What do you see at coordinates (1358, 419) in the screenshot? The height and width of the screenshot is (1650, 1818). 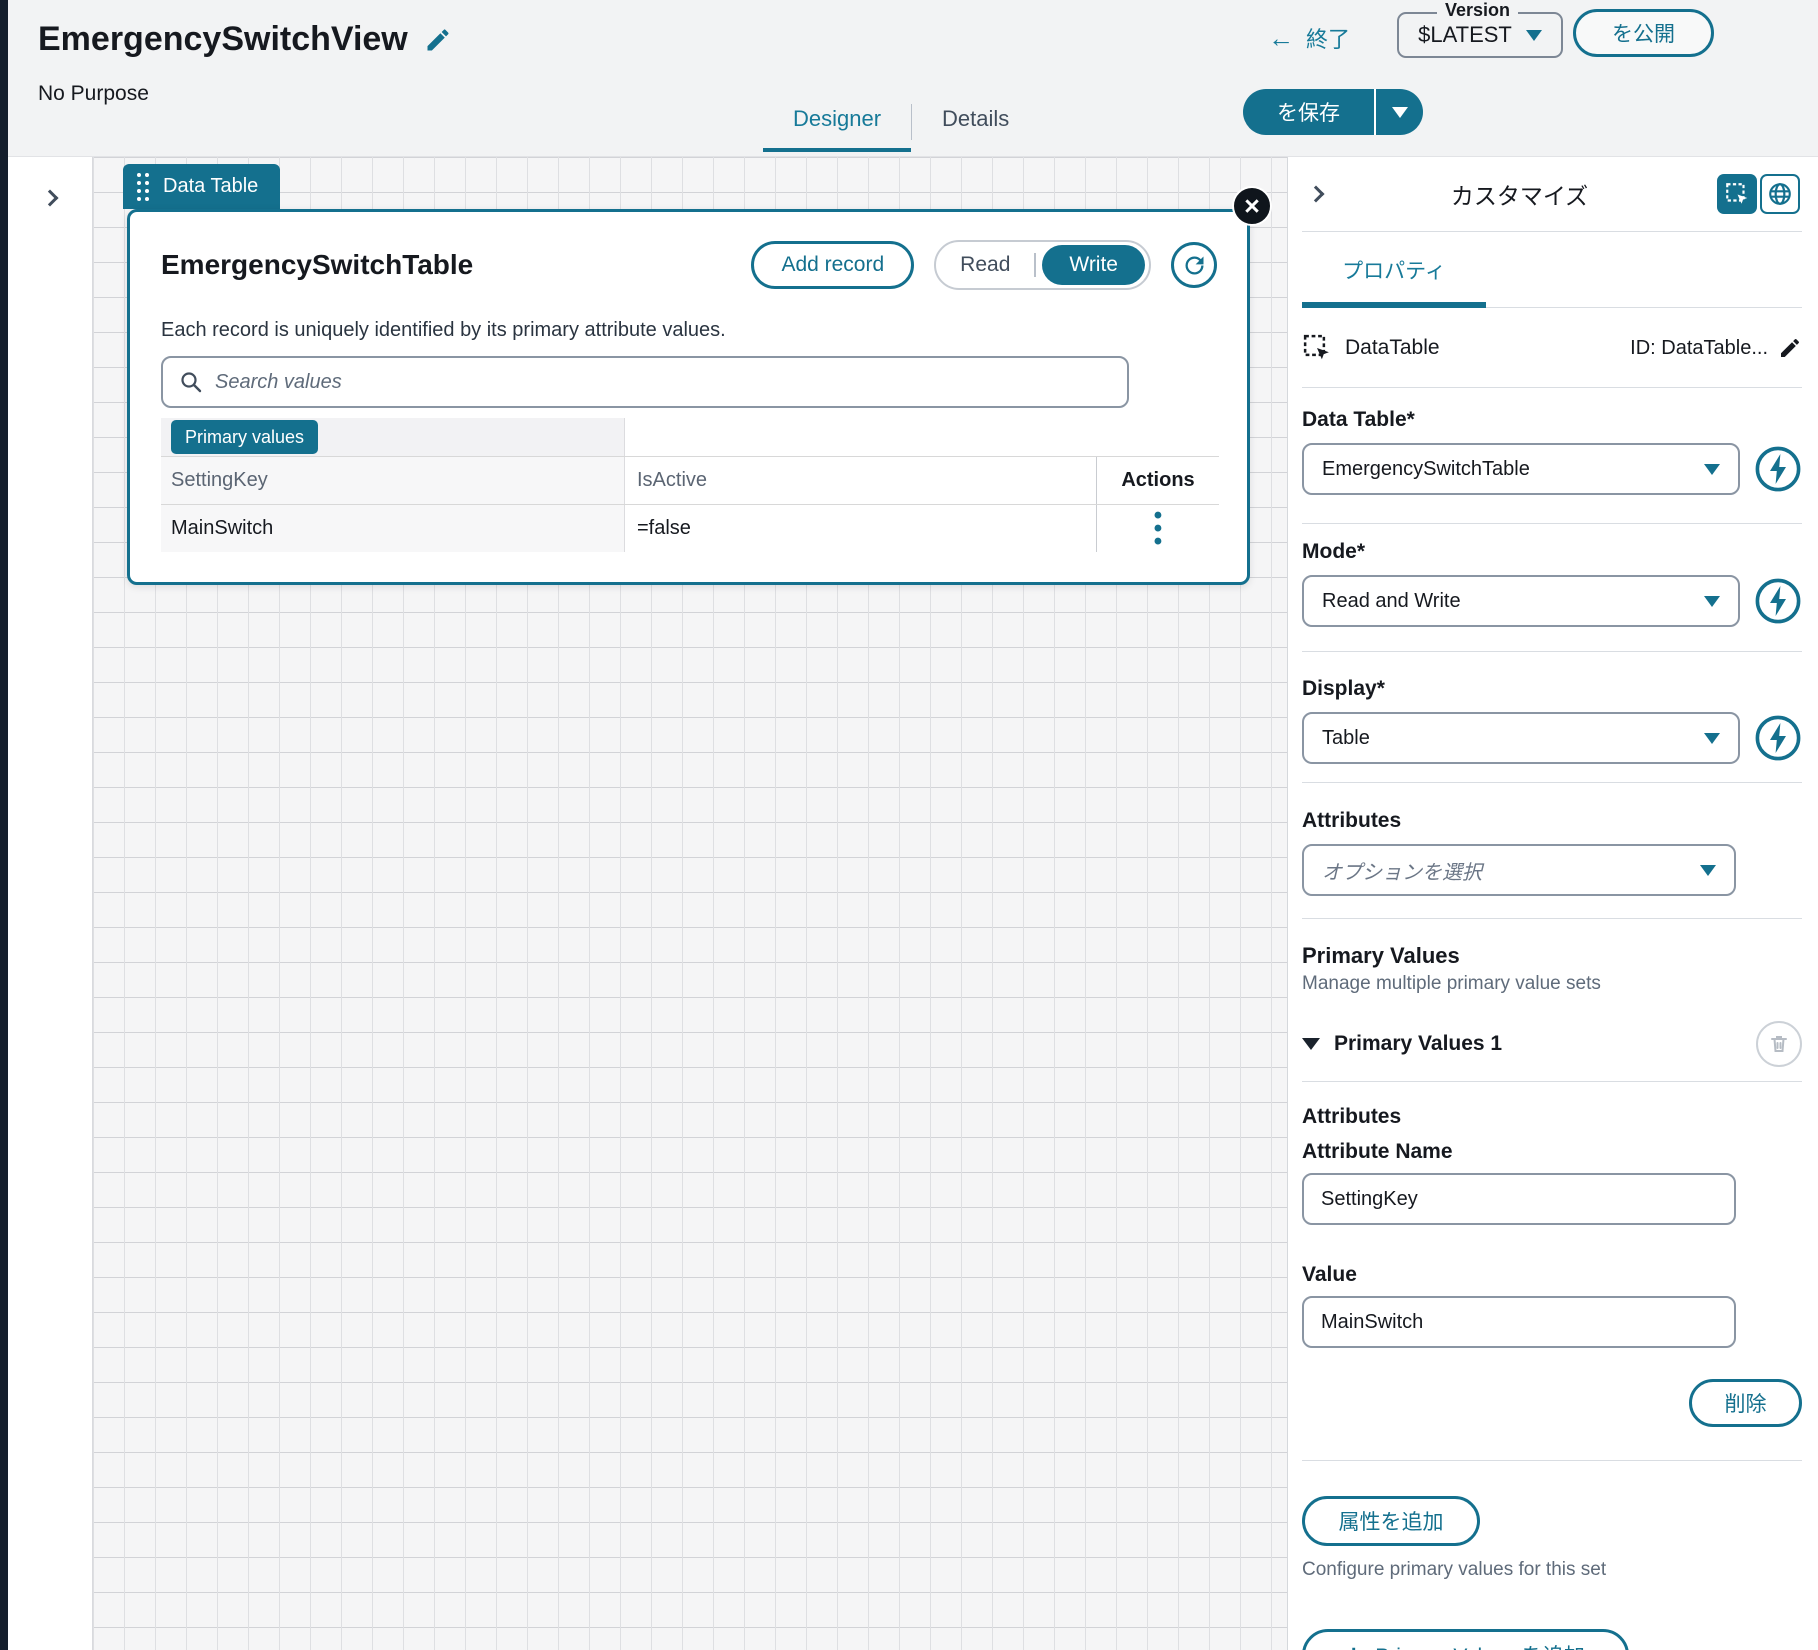 I see `data-table-label: Data Table*` at bounding box center [1358, 419].